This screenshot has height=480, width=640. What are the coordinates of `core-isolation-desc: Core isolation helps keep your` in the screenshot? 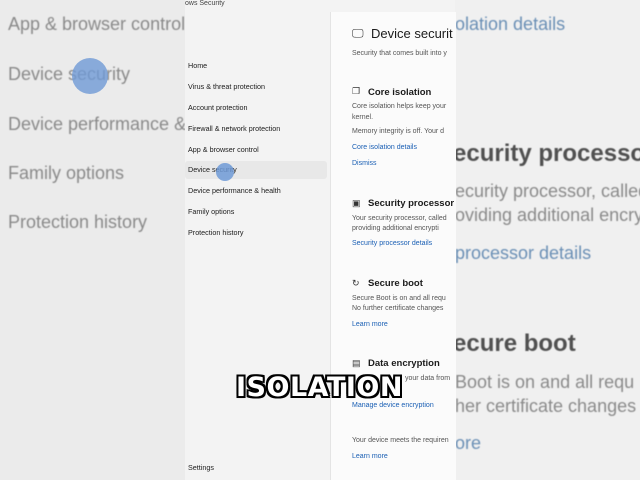 It's located at (399, 106).